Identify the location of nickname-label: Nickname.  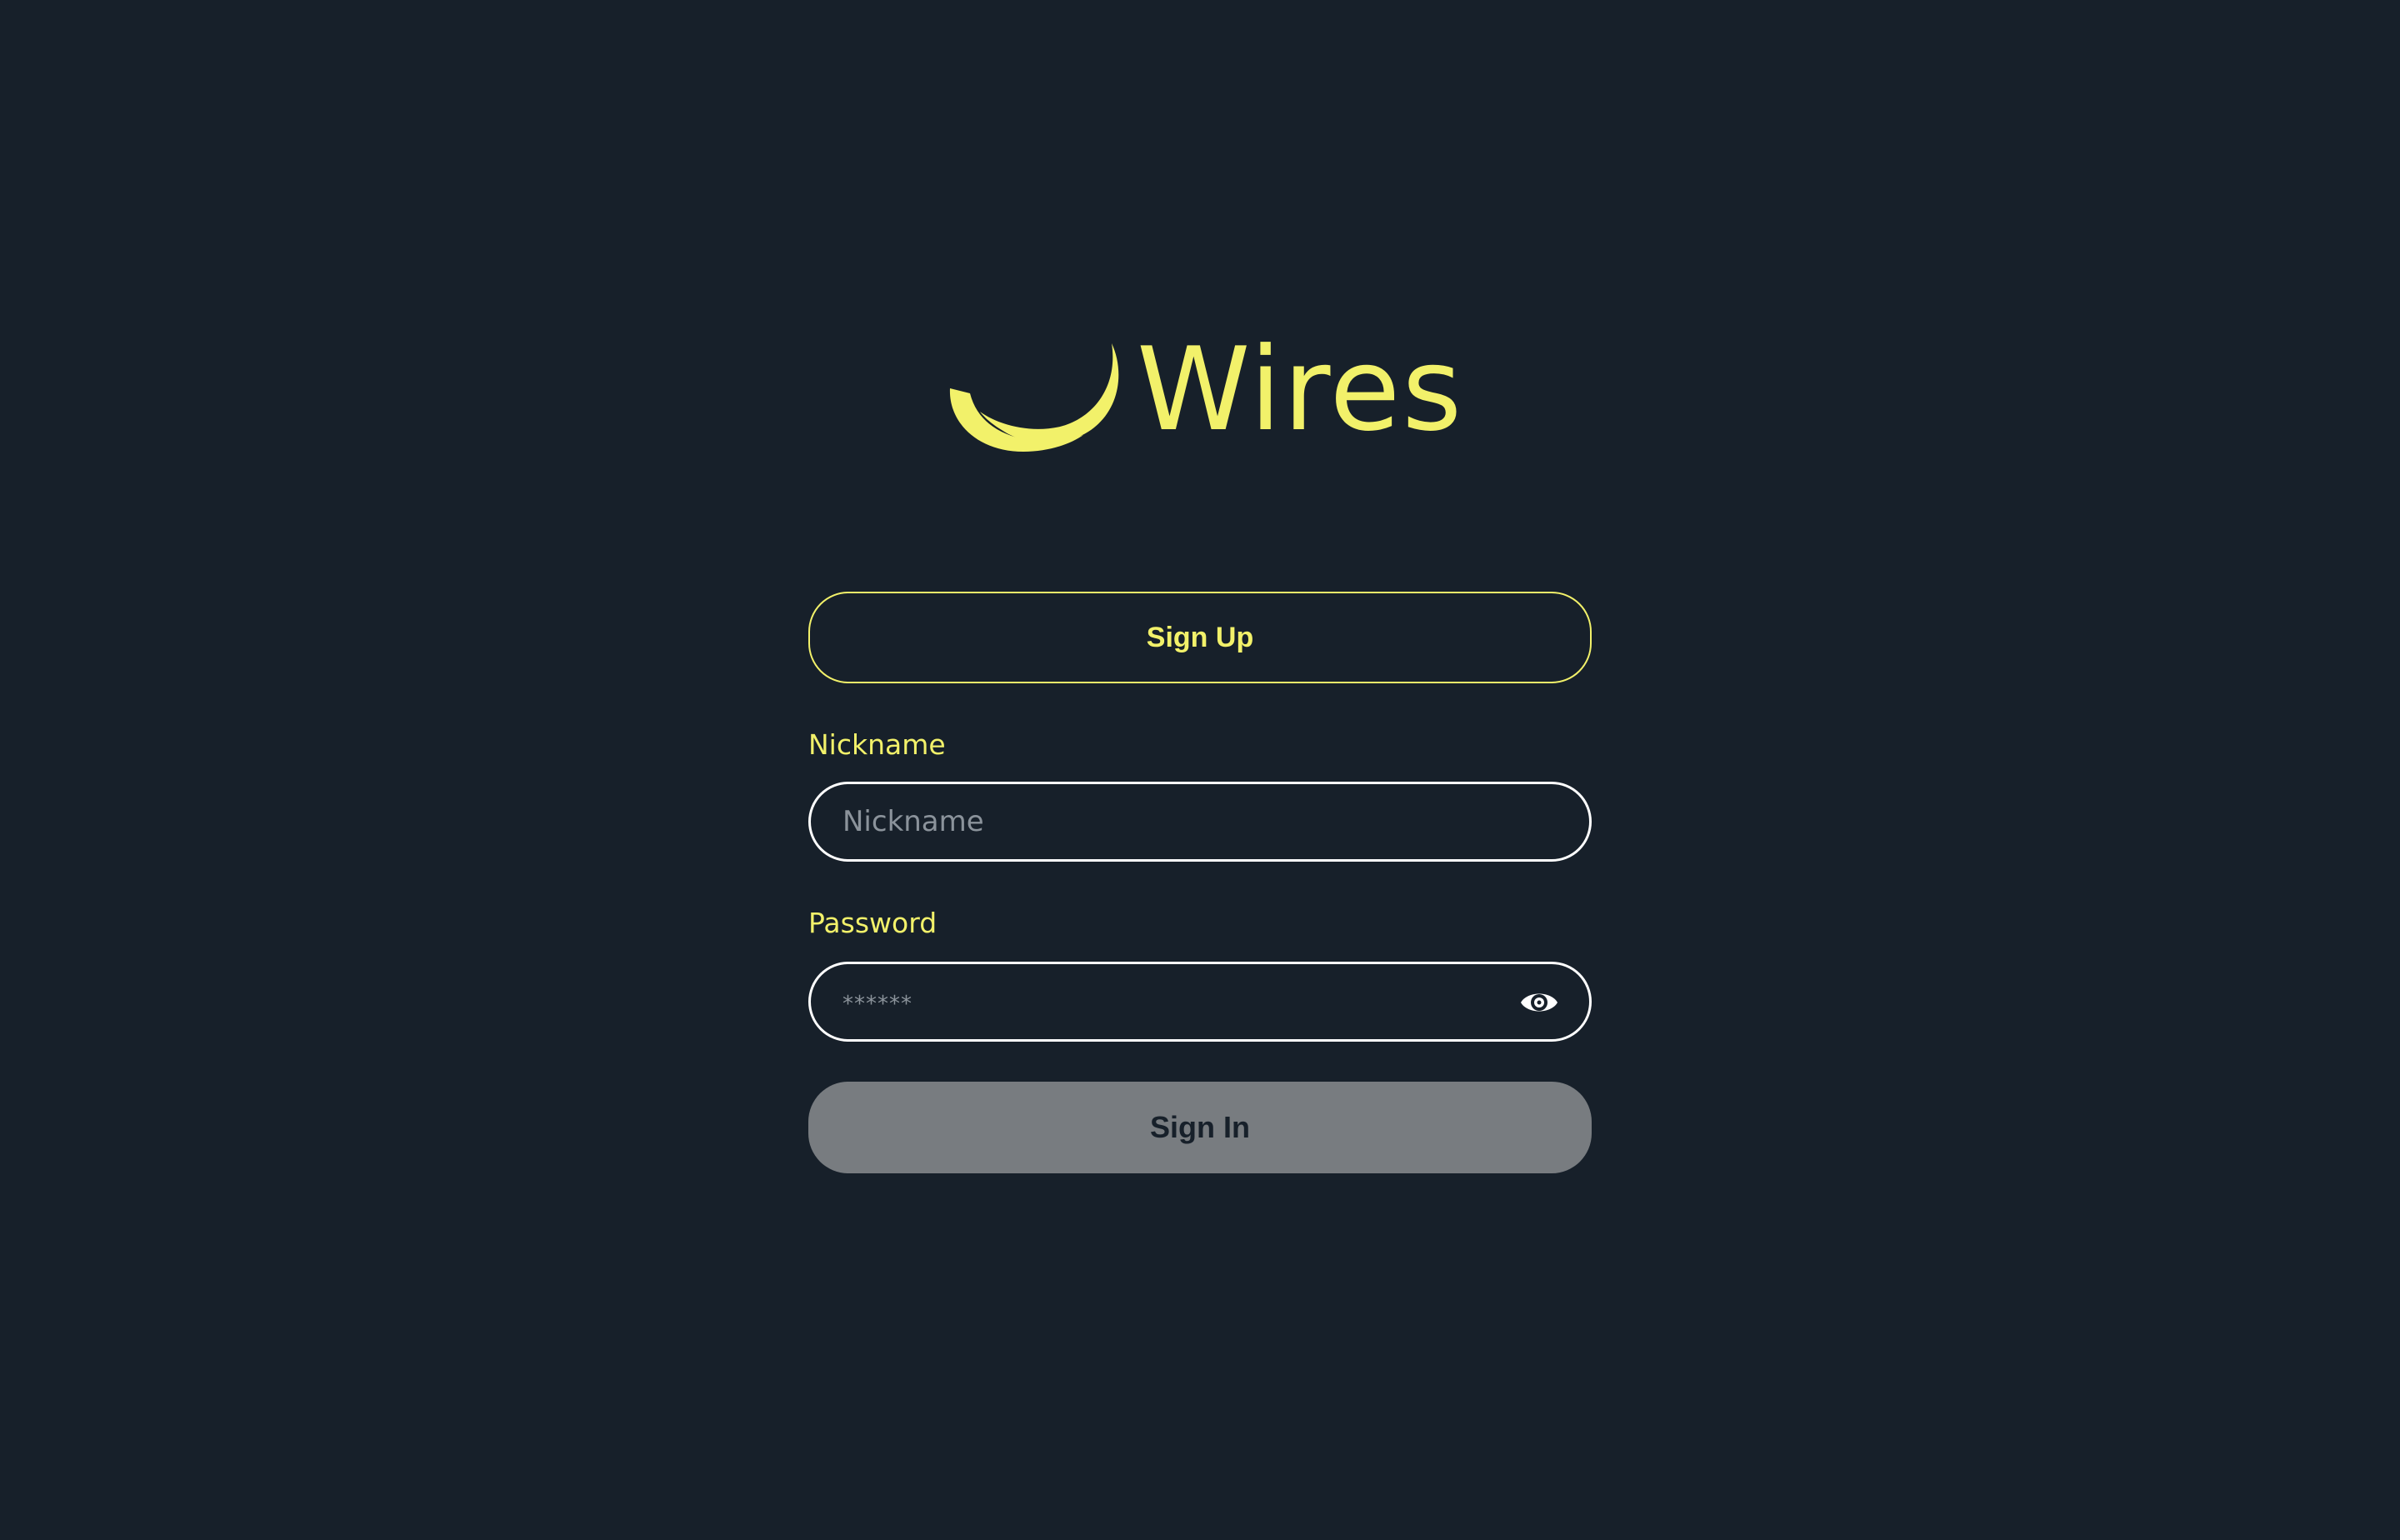
(877, 744).